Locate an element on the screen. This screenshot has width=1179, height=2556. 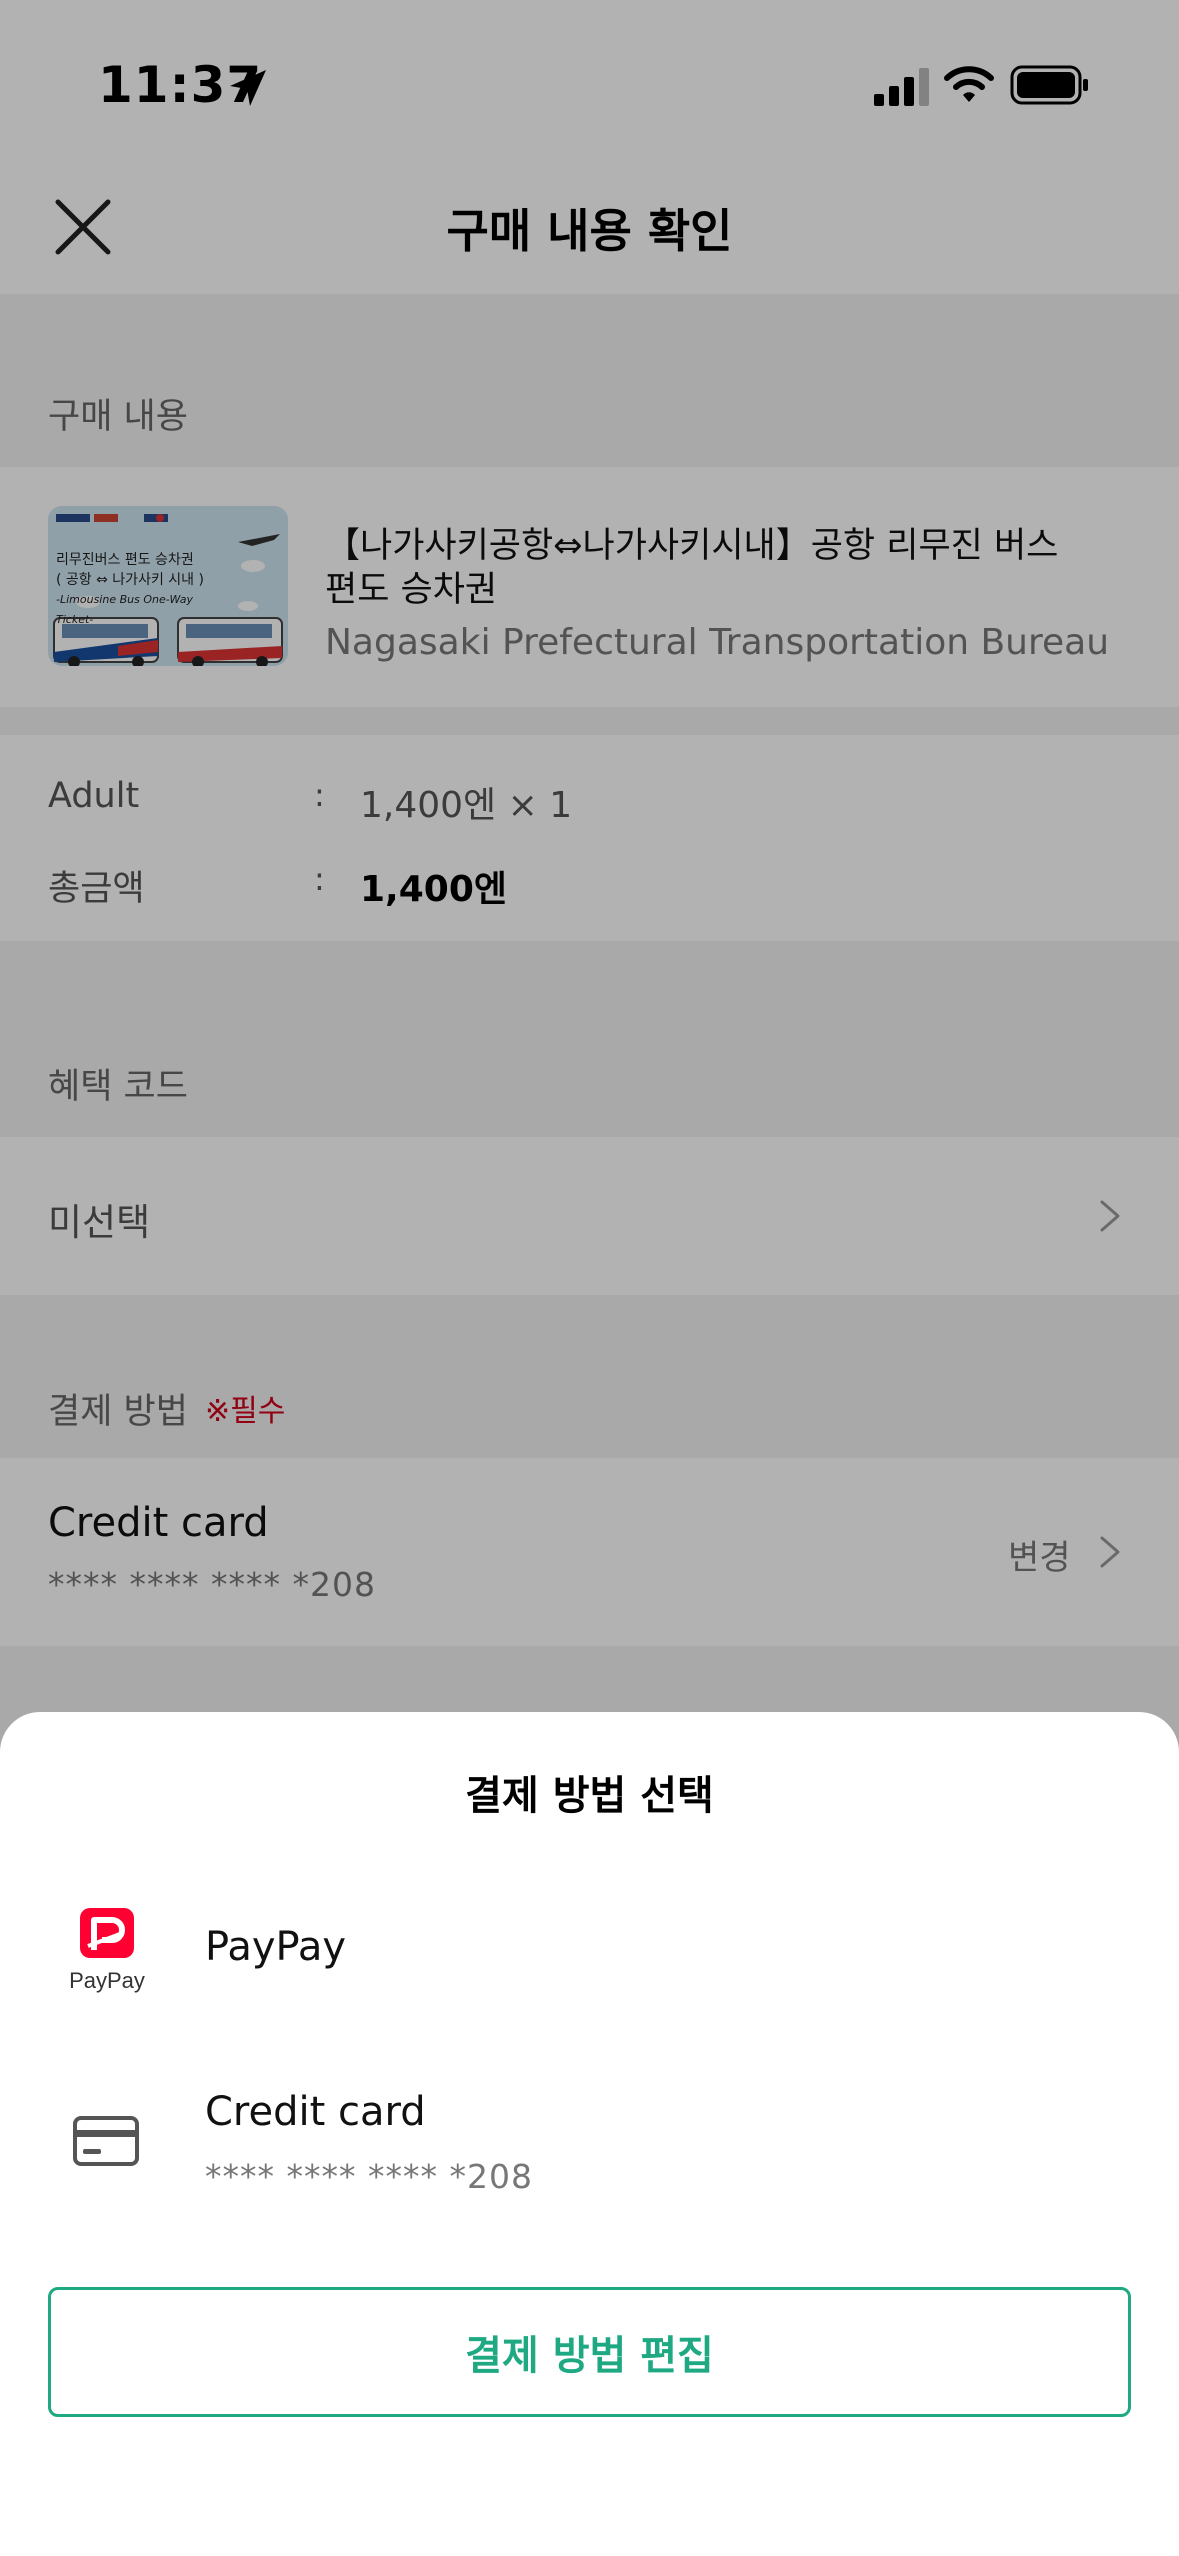
edit-payment-methods-button: 결제 방법 편집 is located at coordinates (589, 2352).